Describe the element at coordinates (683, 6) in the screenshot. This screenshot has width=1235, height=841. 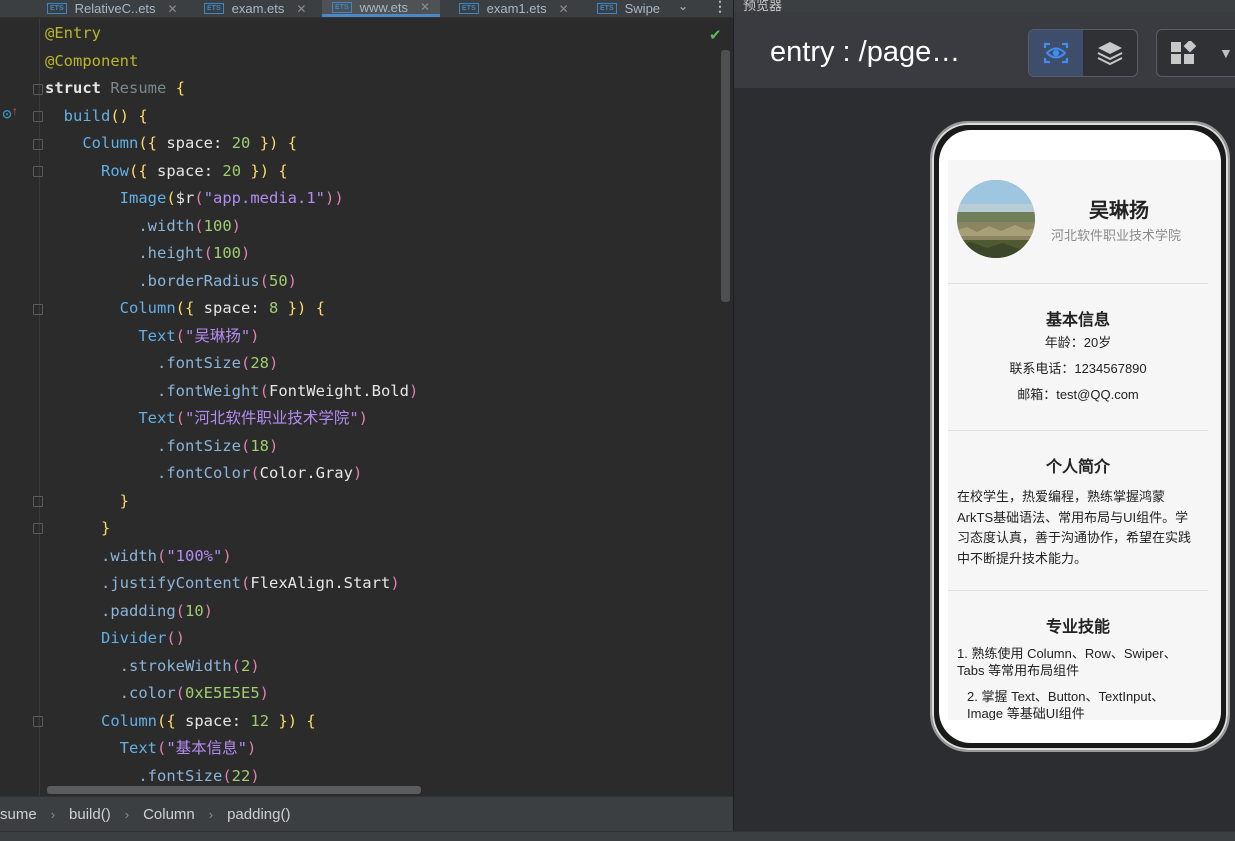
I see `chevron-down-icon: ⌄` at that location.